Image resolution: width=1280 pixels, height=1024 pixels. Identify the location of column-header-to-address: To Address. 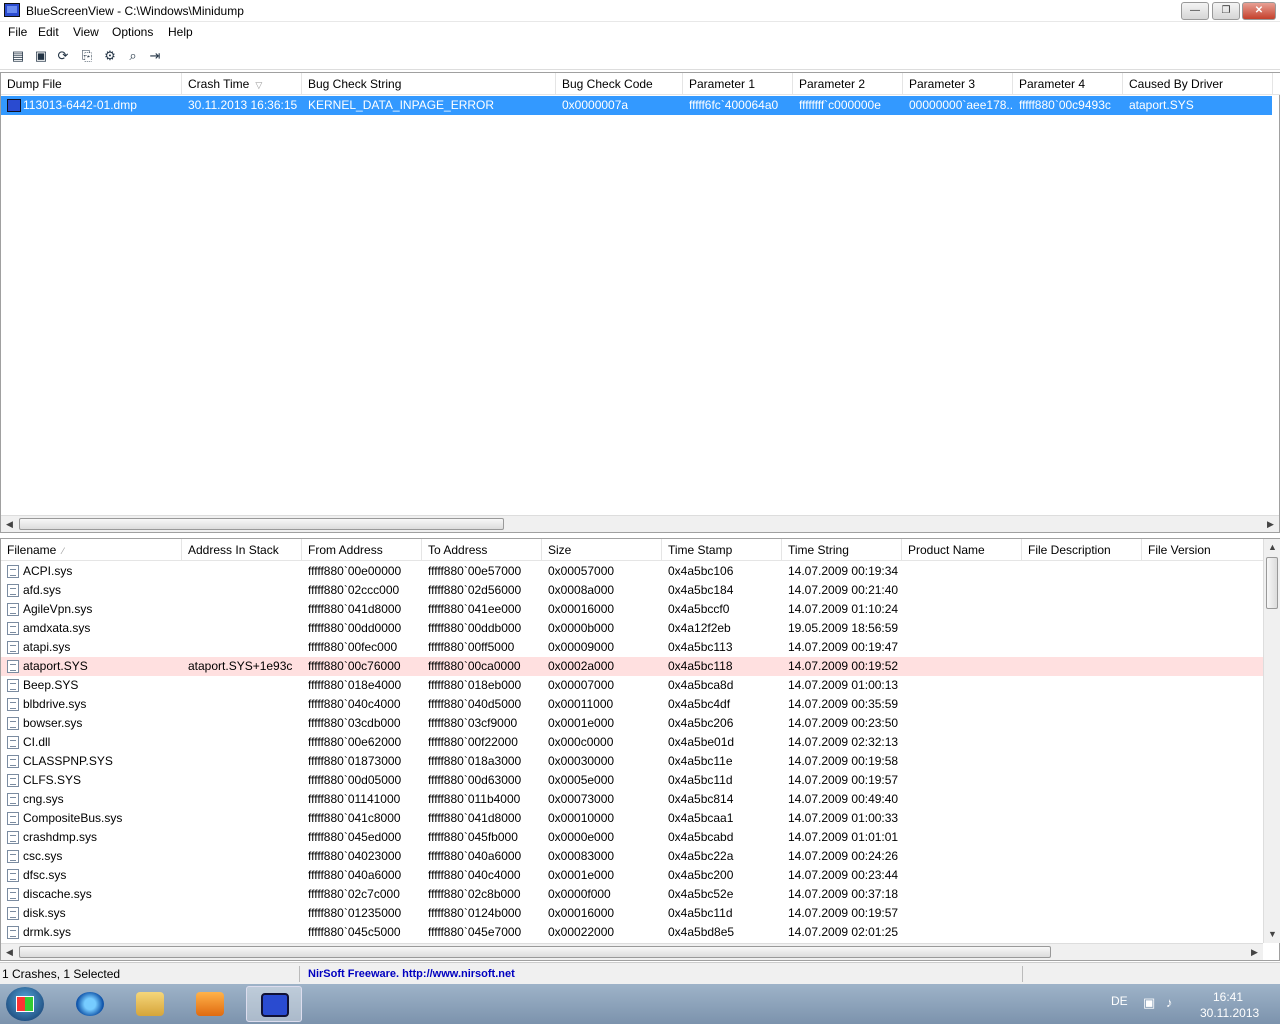
(482, 550).